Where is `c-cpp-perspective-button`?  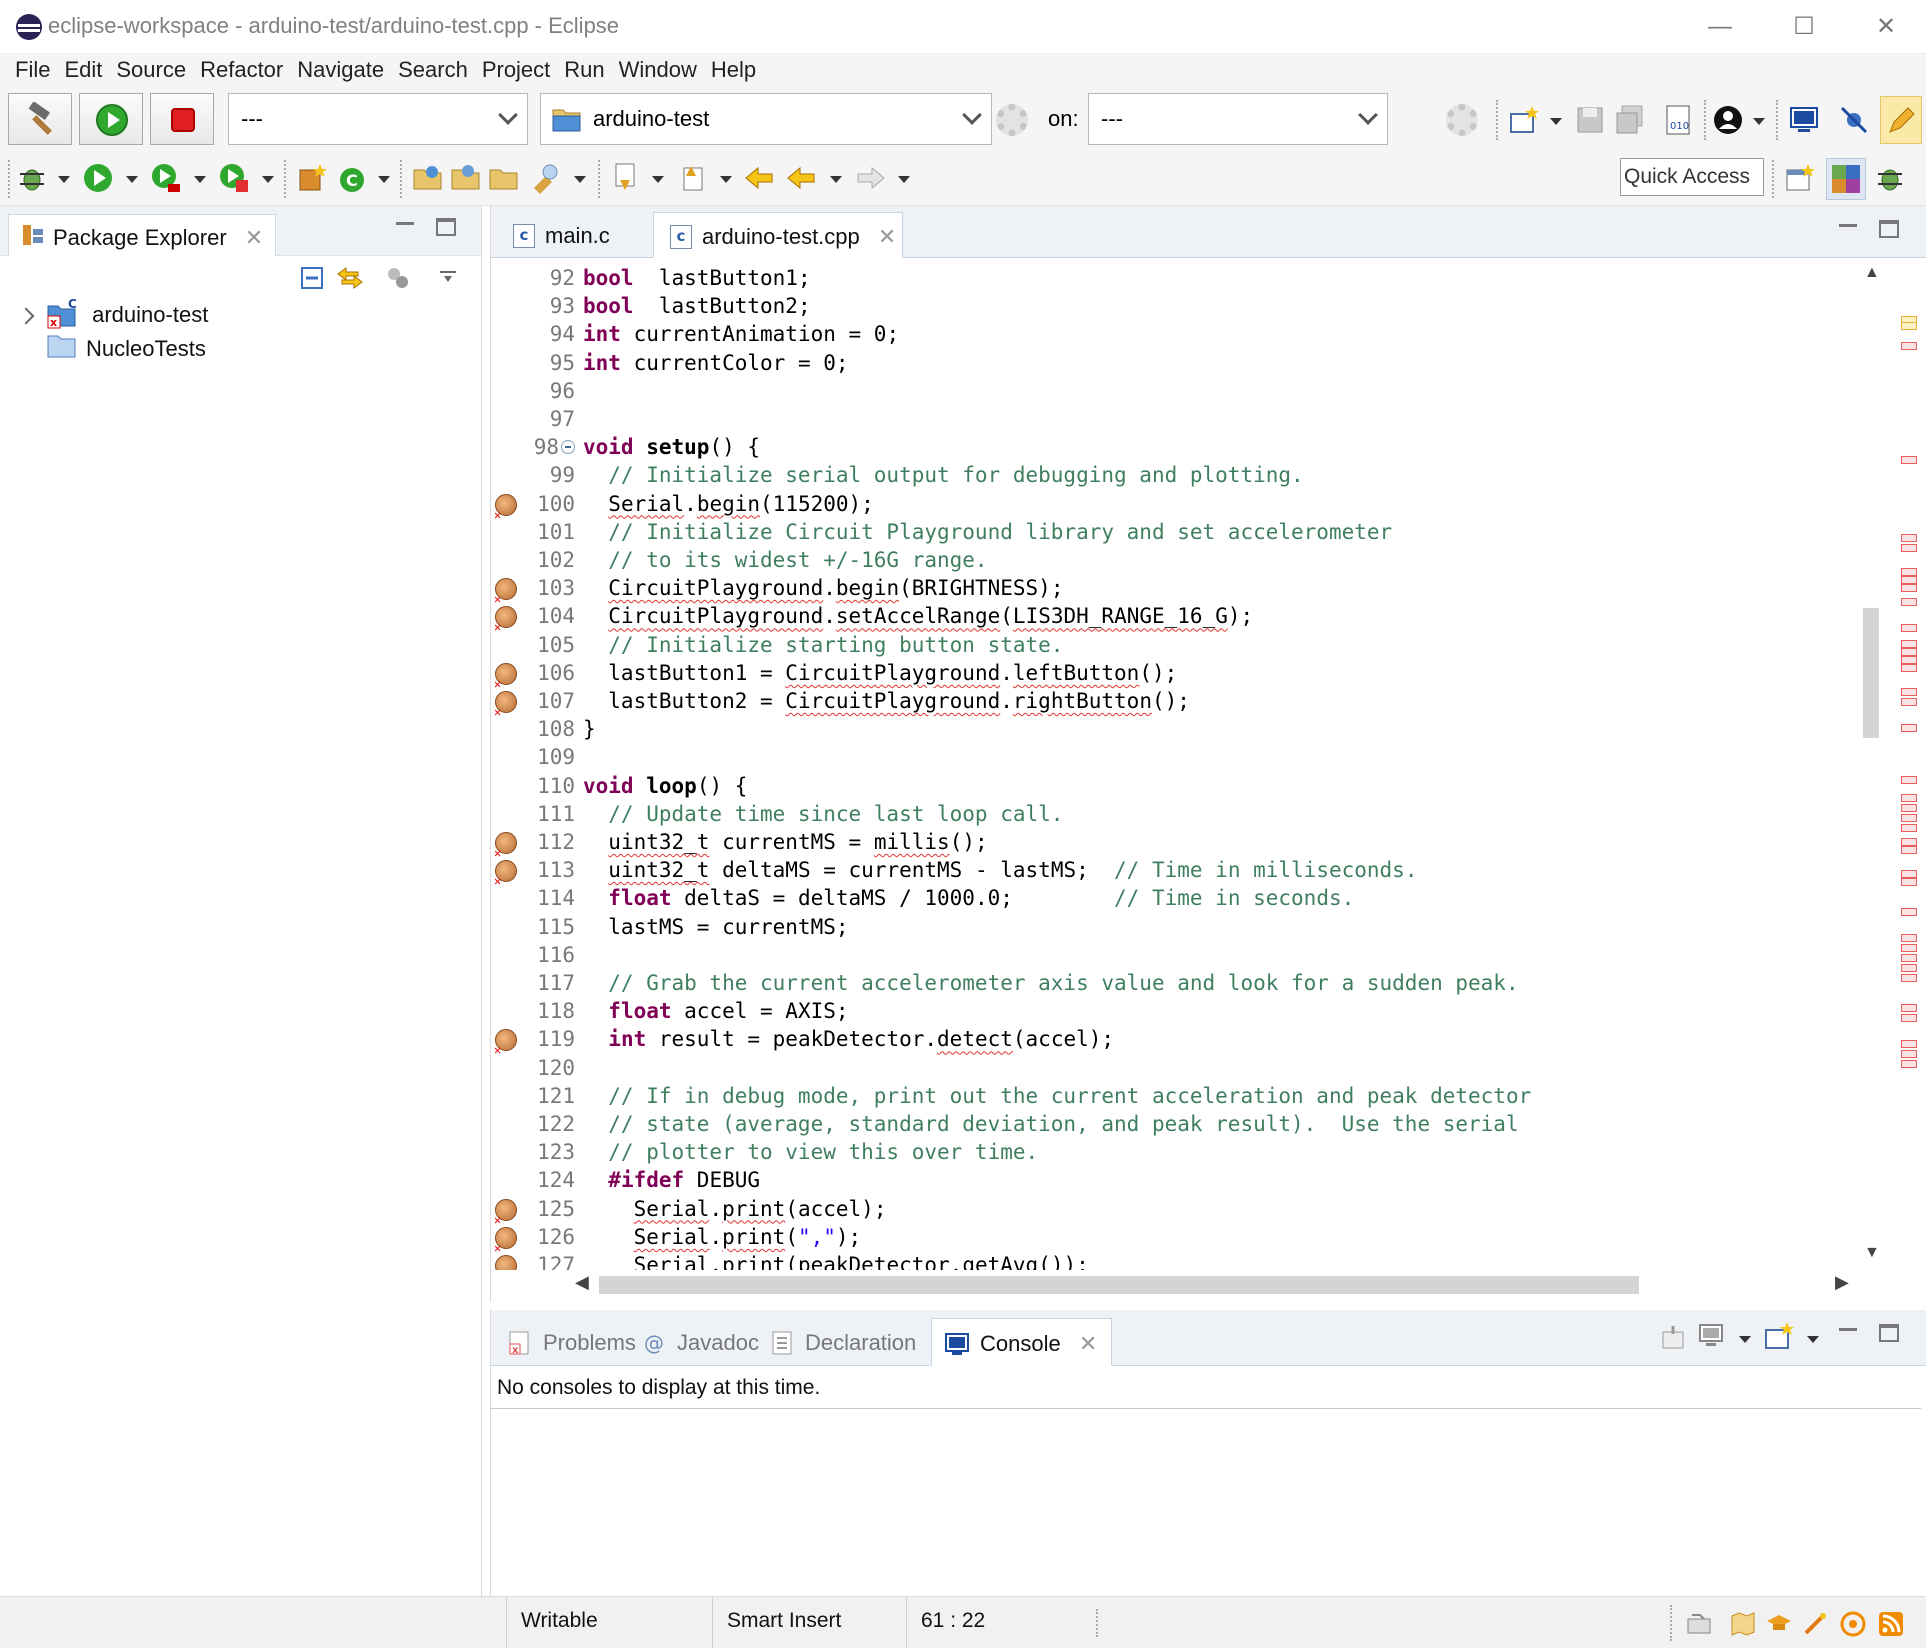 c-cpp-perspective-button is located at coordinates (1846, 179).